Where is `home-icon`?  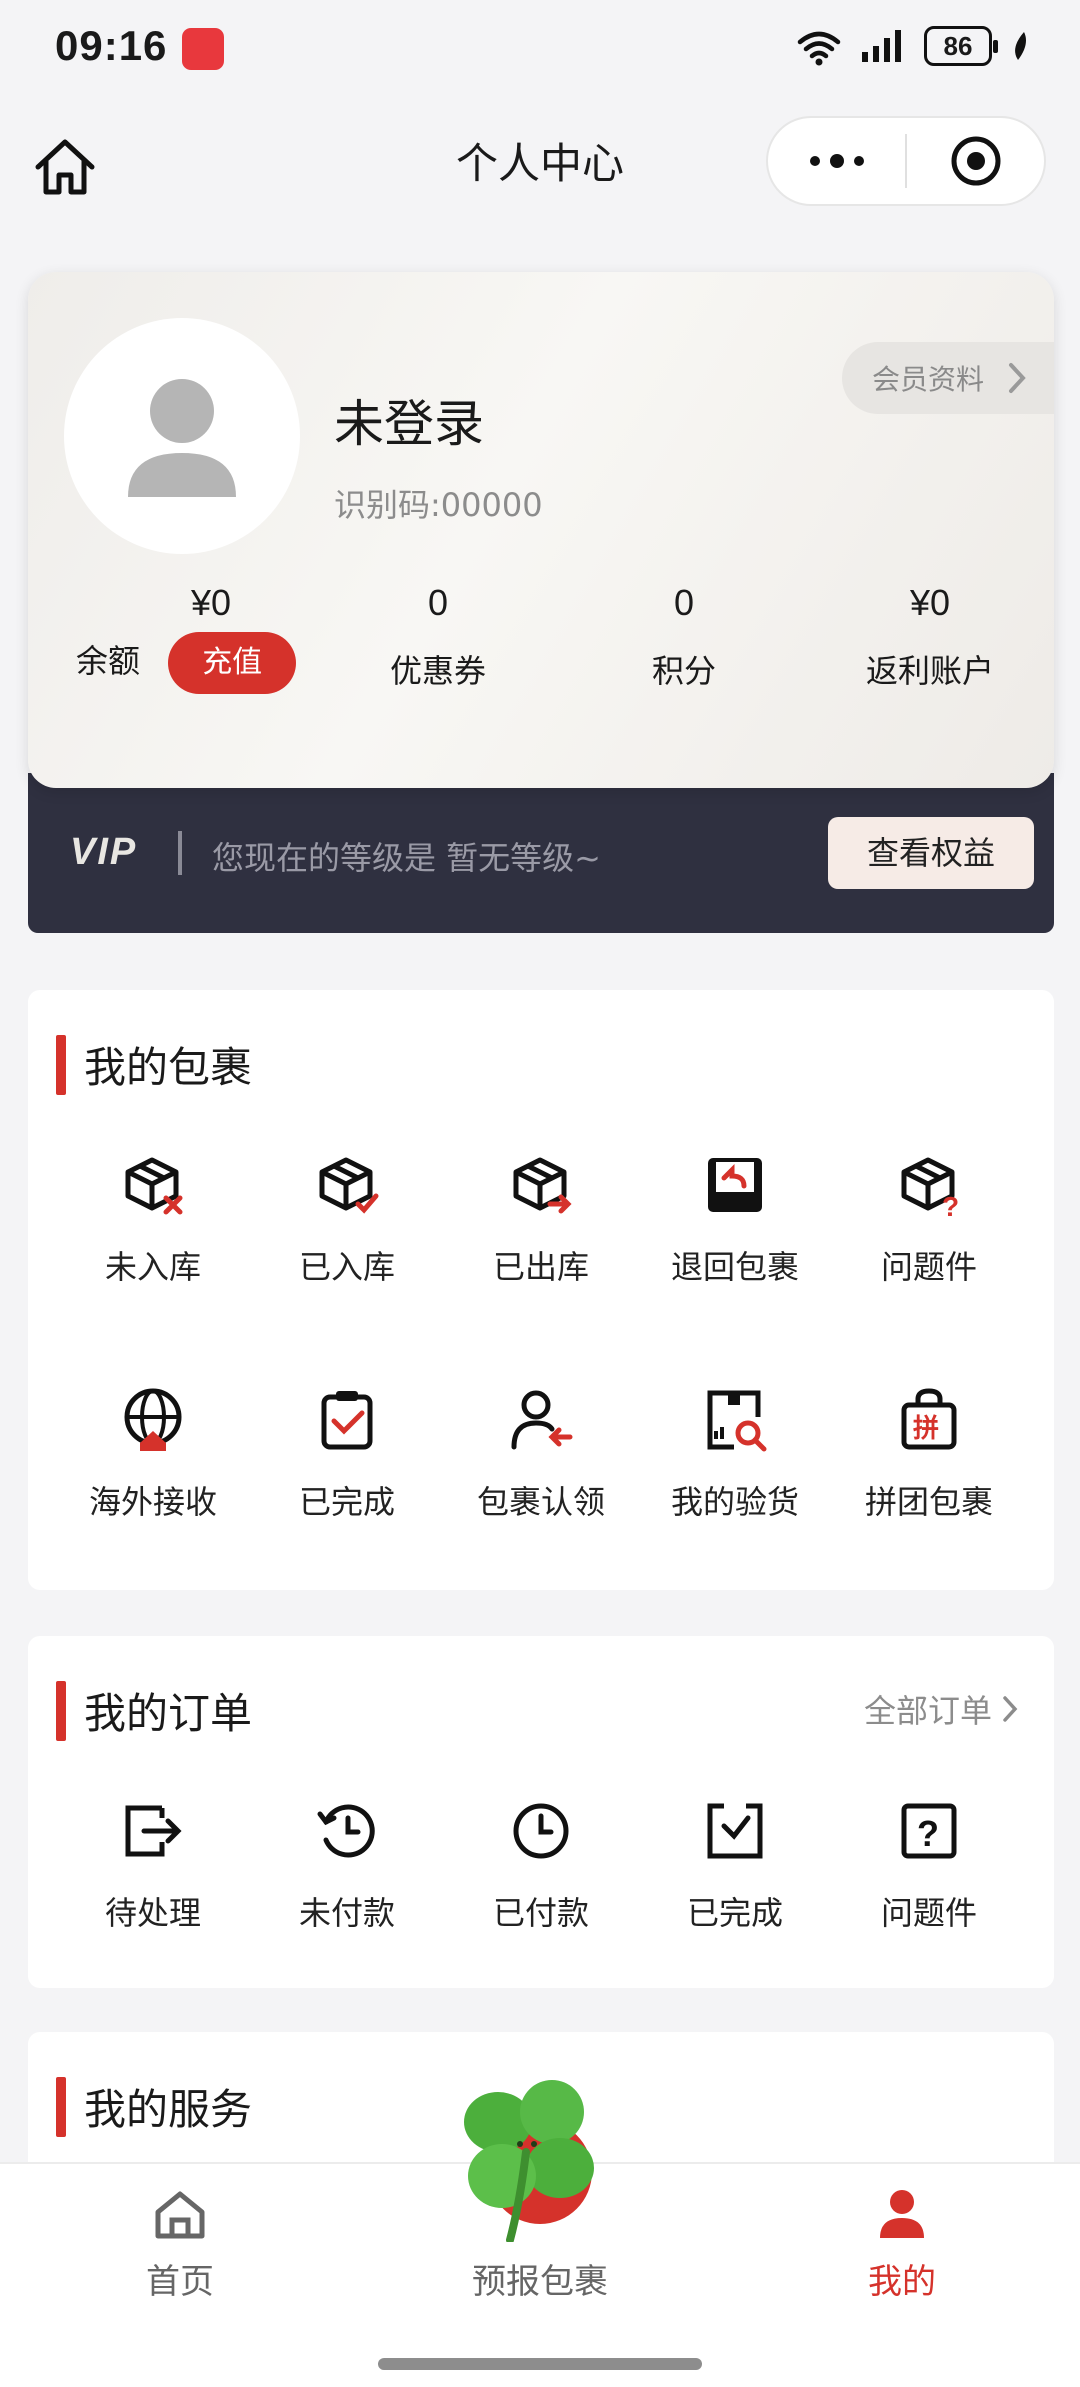 home-icon is located at coordinates (180, 2215).